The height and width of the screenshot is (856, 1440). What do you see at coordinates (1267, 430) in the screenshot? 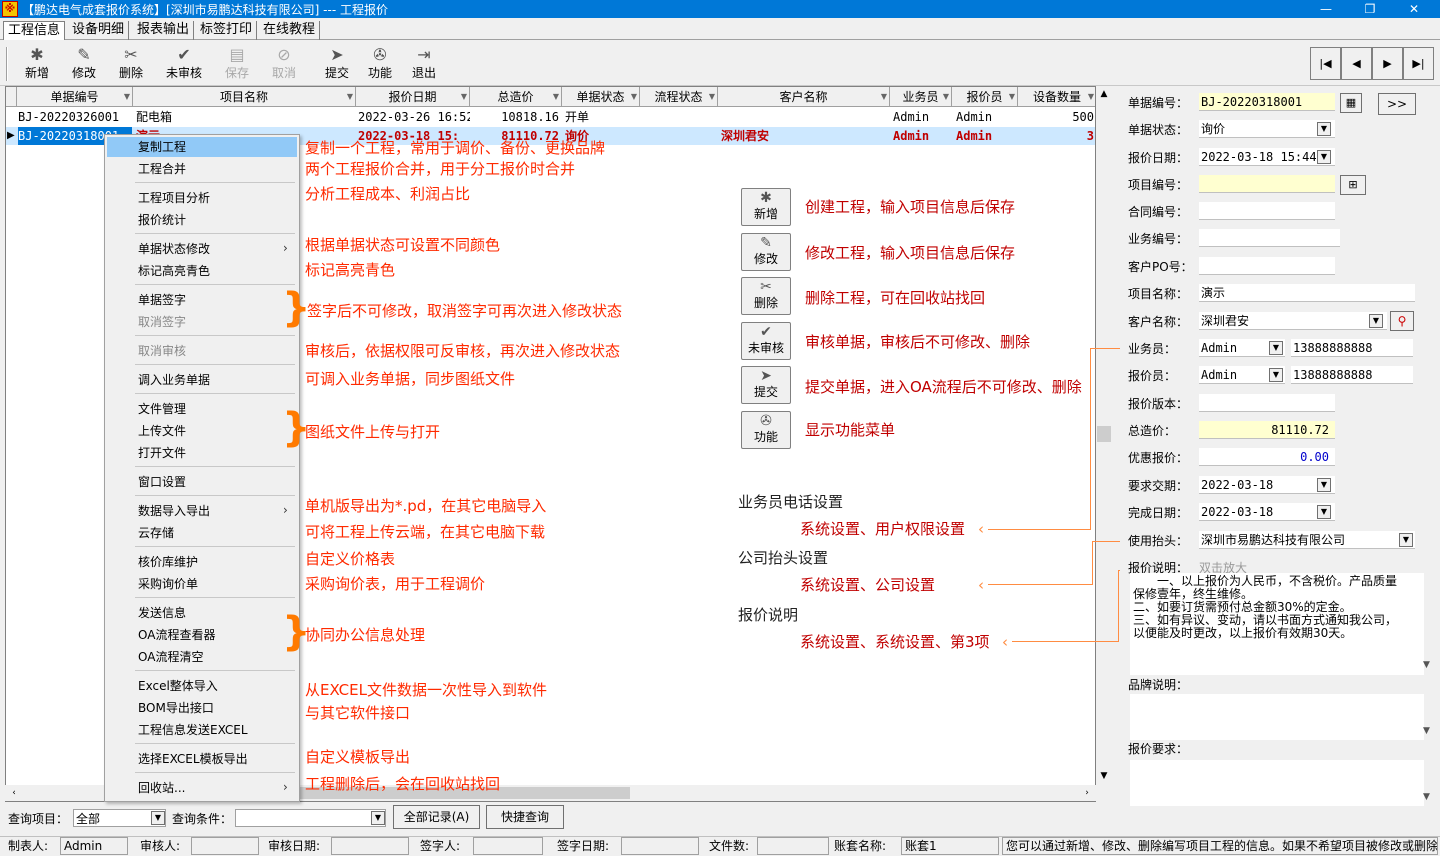
I see `total-field: 81110.72` at bounding box center [1267, 430].